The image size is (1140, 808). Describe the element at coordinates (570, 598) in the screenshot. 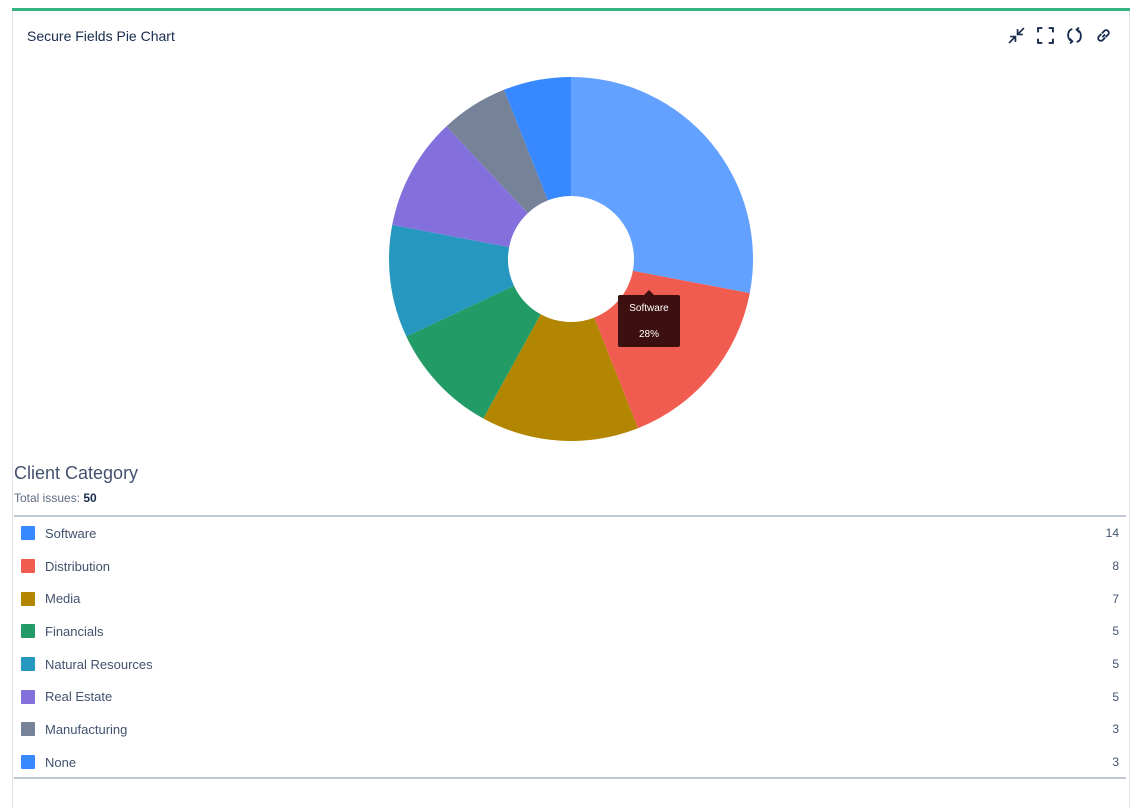

I see `legend-row: Media 7` at that location.